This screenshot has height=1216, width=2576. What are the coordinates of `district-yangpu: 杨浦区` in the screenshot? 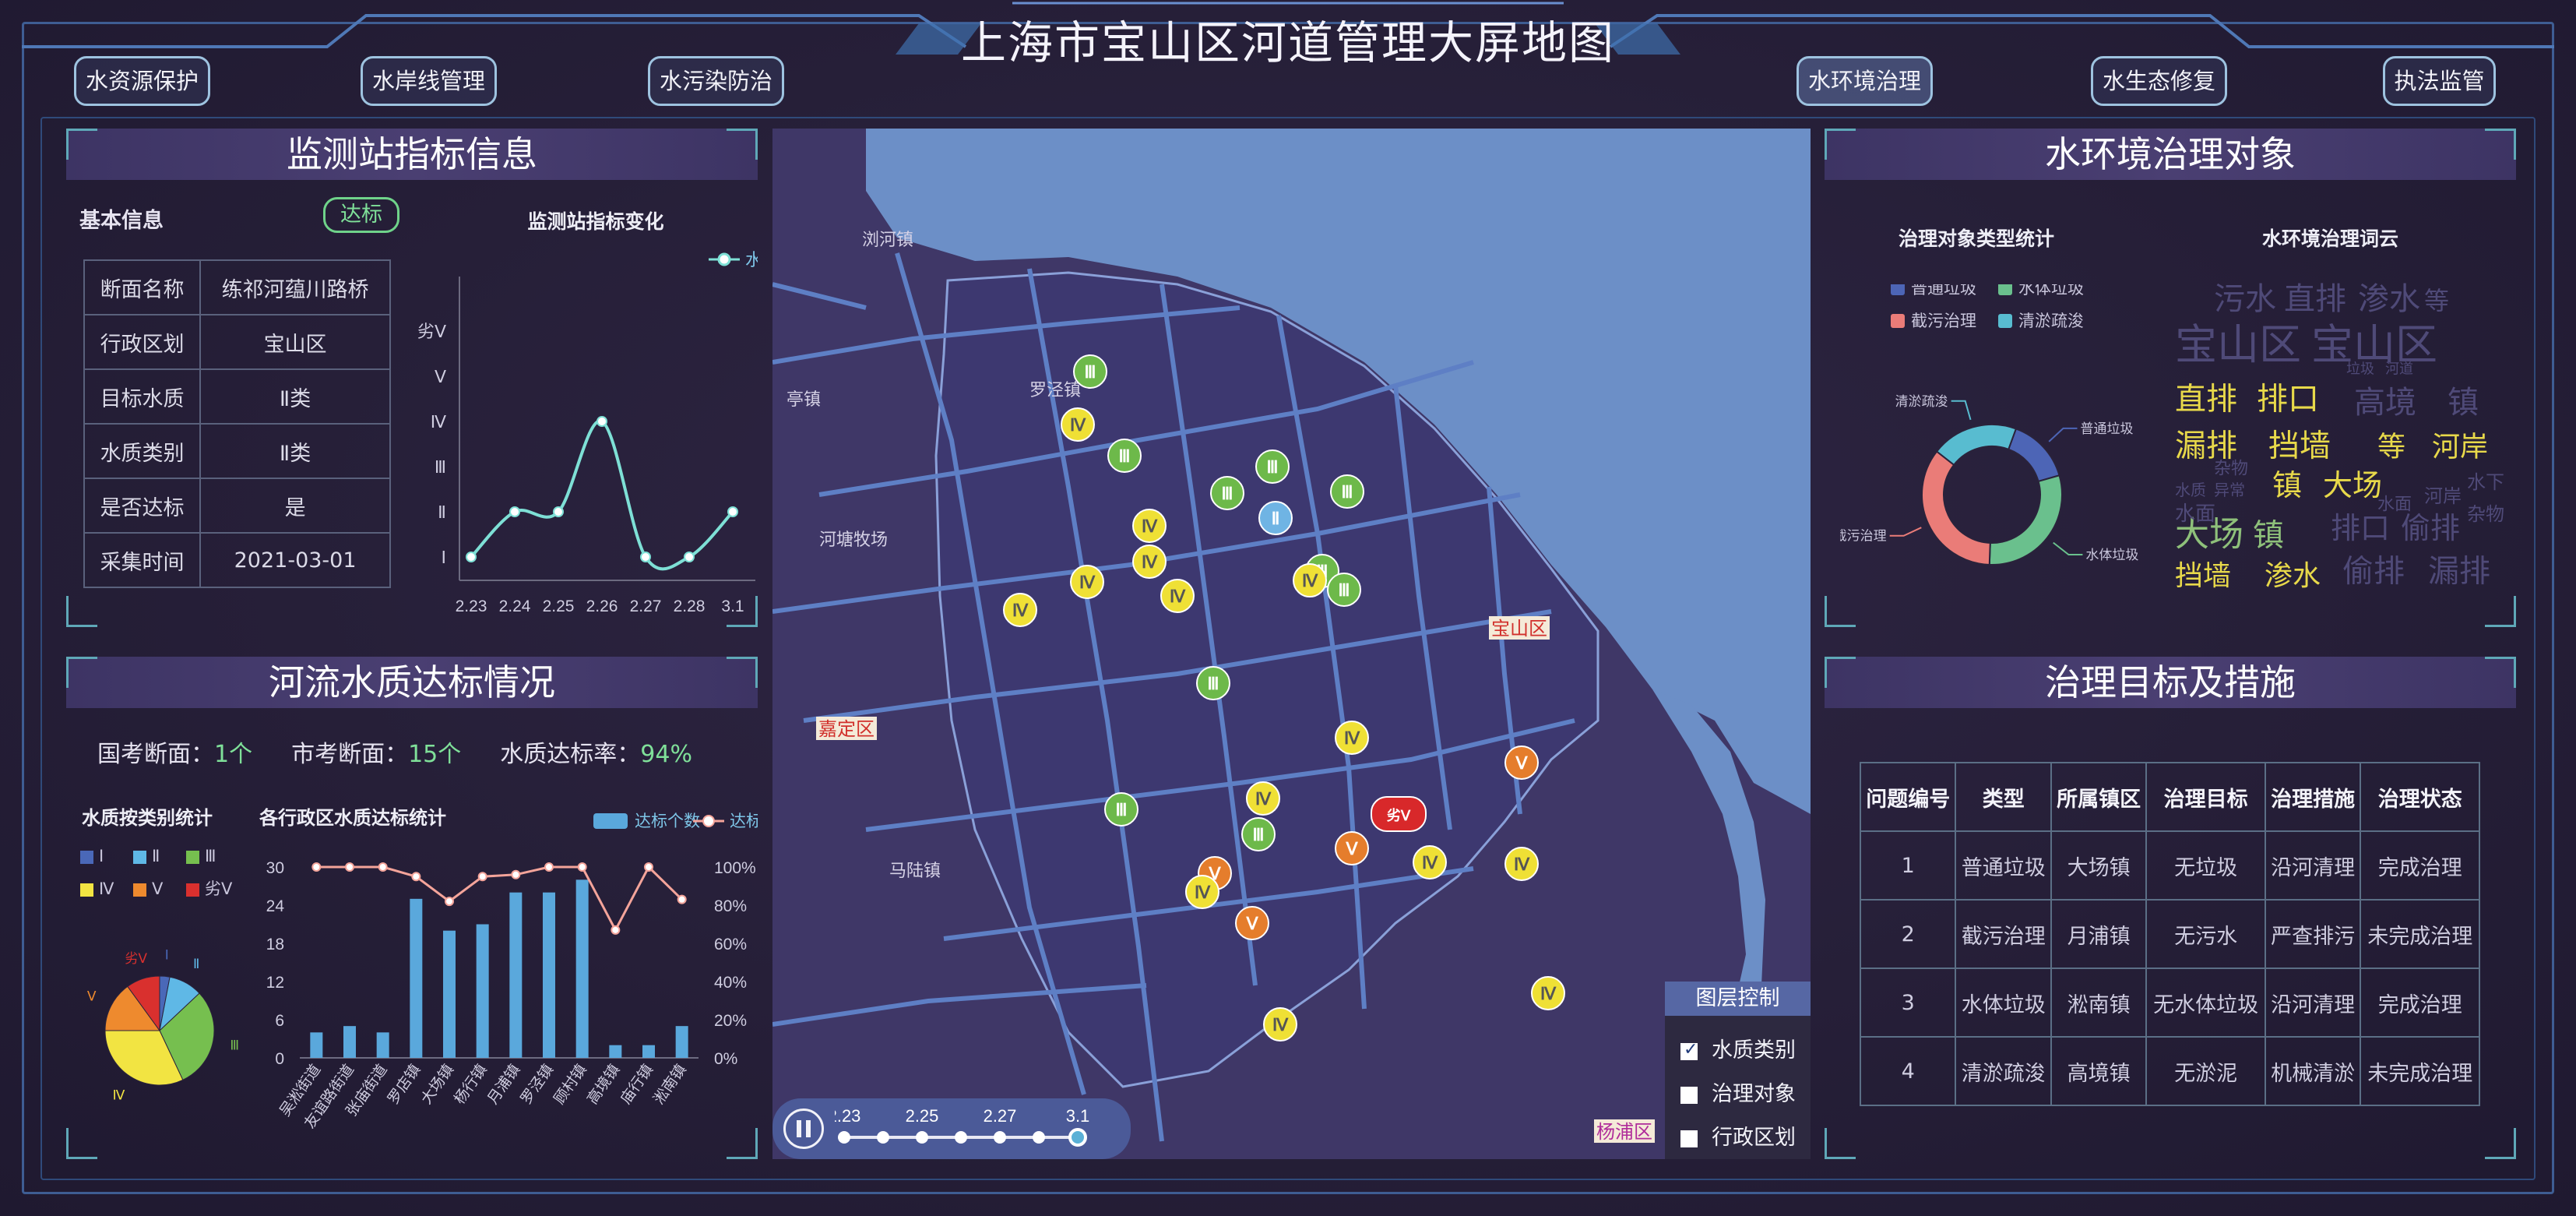 It's located at (1624, 1132).